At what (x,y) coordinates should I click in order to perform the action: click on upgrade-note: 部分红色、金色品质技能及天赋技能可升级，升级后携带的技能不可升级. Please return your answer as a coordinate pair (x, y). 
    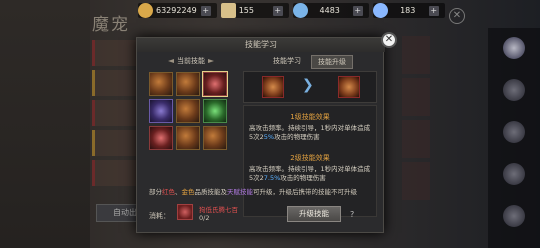
    Looking at the image, I should click on (253, 192).